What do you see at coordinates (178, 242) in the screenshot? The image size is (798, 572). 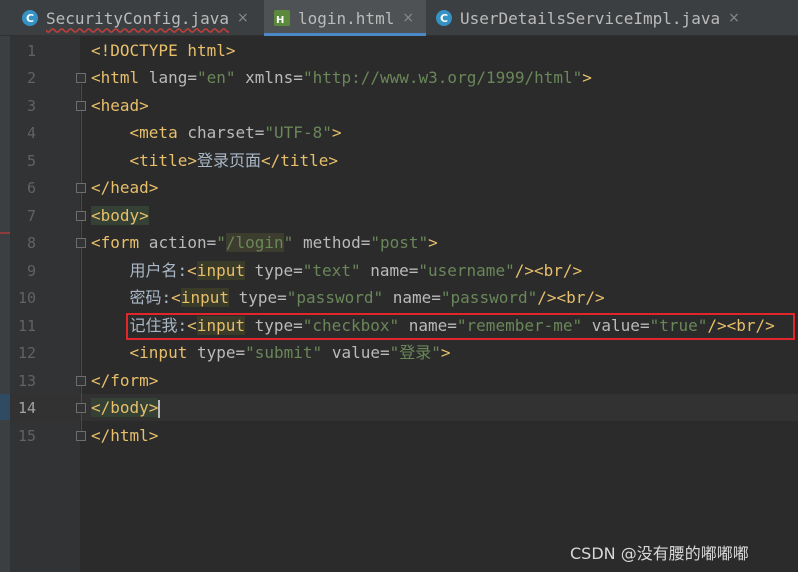 I see `code-token: action=` at bounding box center [178, 242].